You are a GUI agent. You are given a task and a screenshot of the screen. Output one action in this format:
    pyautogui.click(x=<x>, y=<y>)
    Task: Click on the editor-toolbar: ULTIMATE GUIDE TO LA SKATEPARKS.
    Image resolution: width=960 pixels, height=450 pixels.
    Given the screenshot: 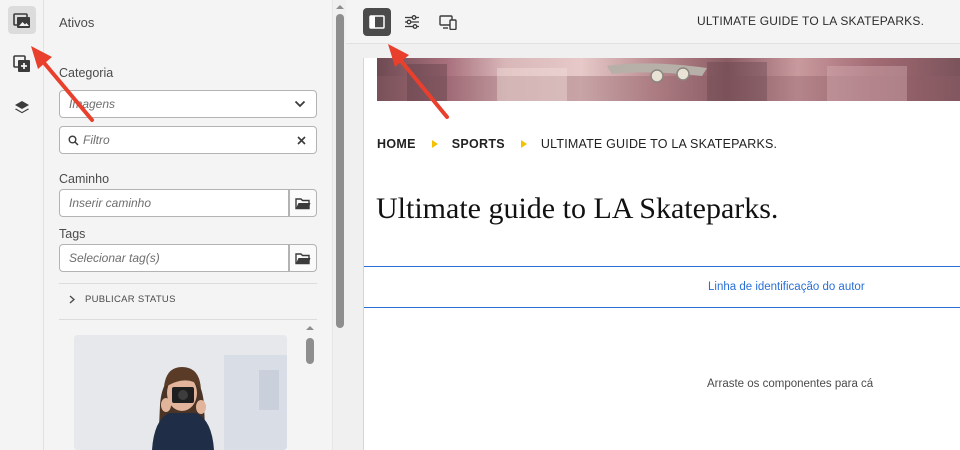 What is the action you would take?
    pyautogui.click(x=653, y=22)
    